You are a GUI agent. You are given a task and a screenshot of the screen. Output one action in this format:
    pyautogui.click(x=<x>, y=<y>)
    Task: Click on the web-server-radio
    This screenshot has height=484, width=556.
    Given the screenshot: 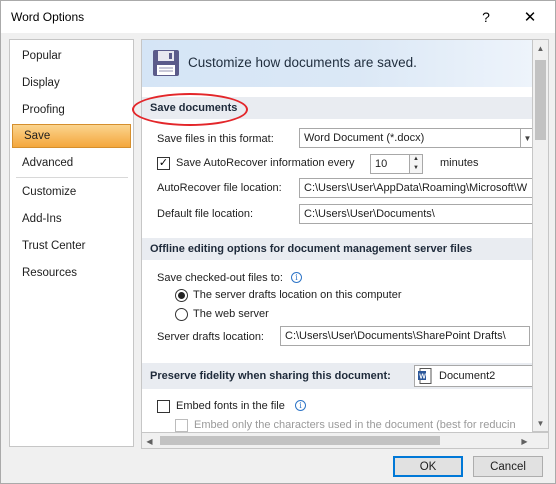 What is the action you would take?
    pyautogui.click(x=181, y=314)
    